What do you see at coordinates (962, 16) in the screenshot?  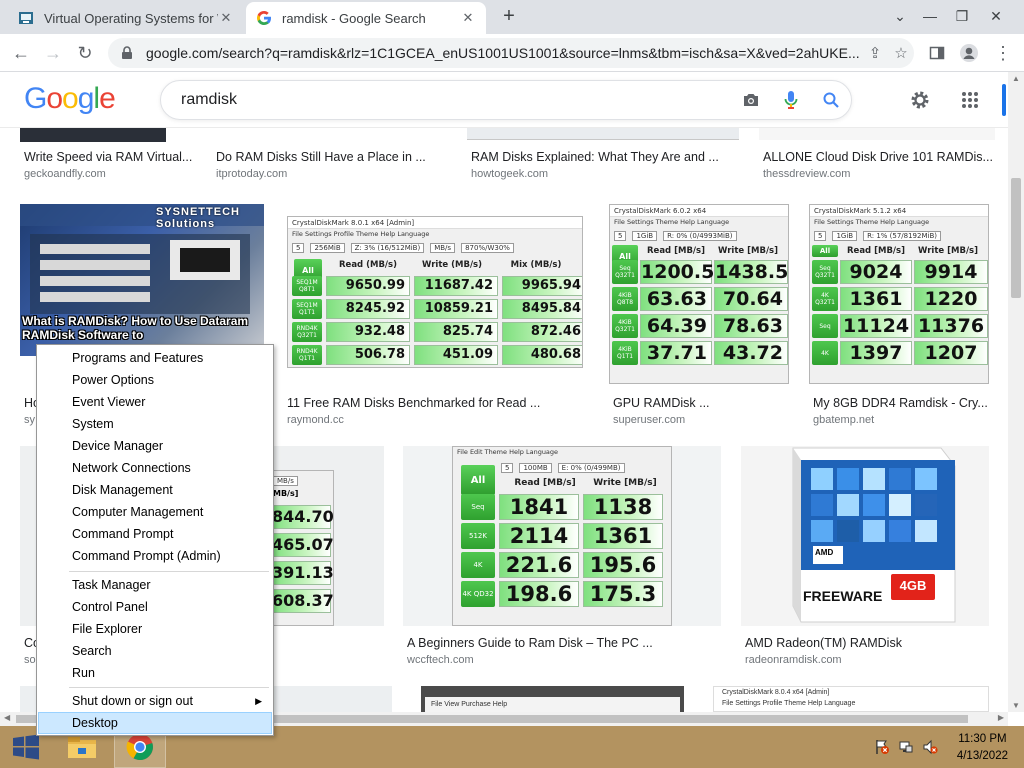 I see `restore-icon: ❐` at bounding box center [962, 16].